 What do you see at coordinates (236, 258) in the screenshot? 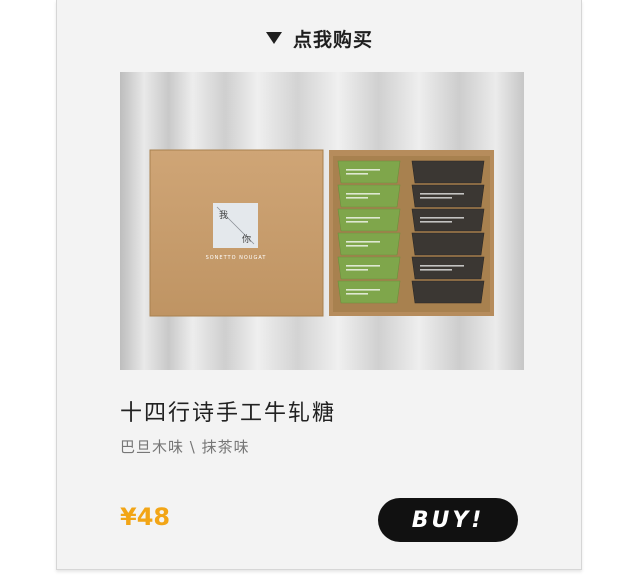
I see `box-brand: SONETTO NOUGAT` at bounding box center [236, 258].